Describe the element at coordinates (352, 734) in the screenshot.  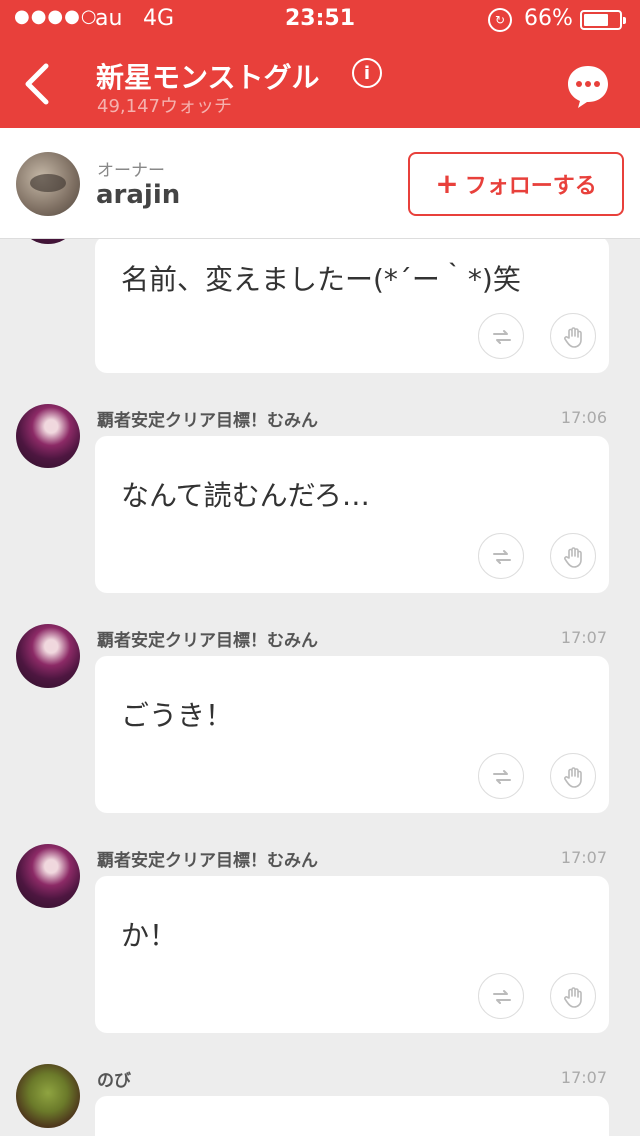
I see `message-bubble: ごうき！` at that location.